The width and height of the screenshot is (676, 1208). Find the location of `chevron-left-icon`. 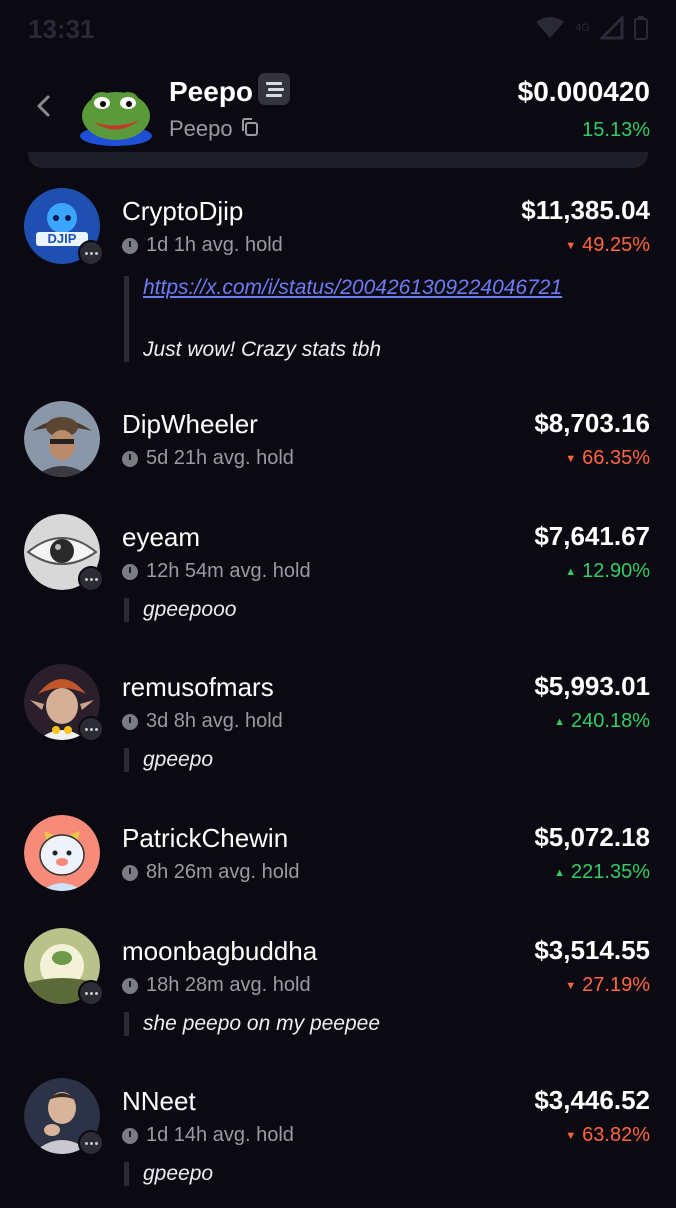

chevron-left-icon is located at coordinates (44, 106).